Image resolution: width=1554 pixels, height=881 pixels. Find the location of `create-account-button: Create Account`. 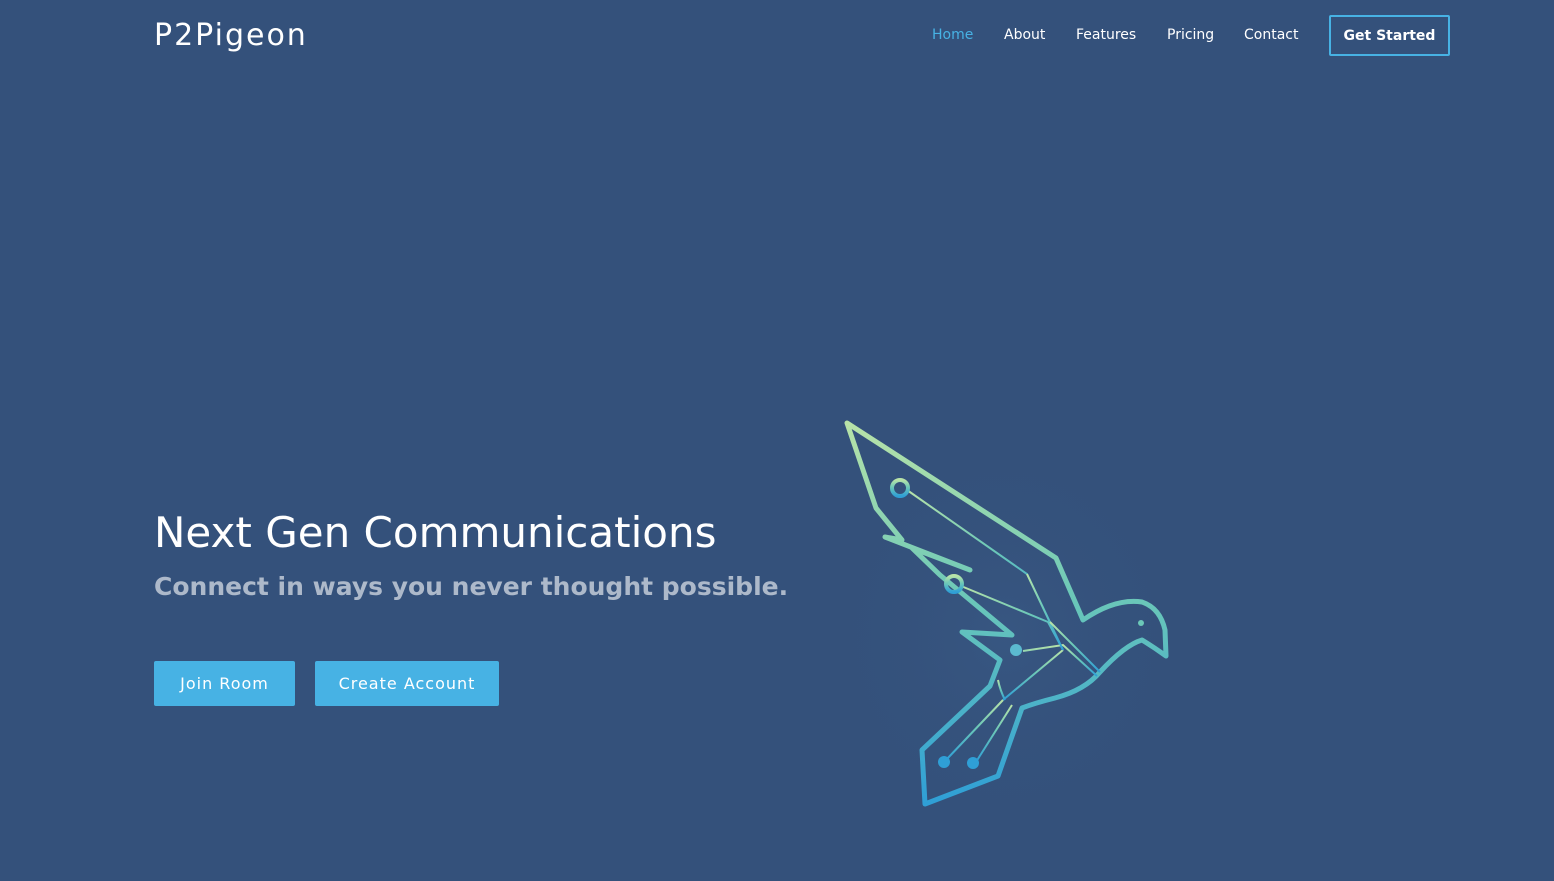

create-account-button: Create Account is located at coordinates (407, 683).